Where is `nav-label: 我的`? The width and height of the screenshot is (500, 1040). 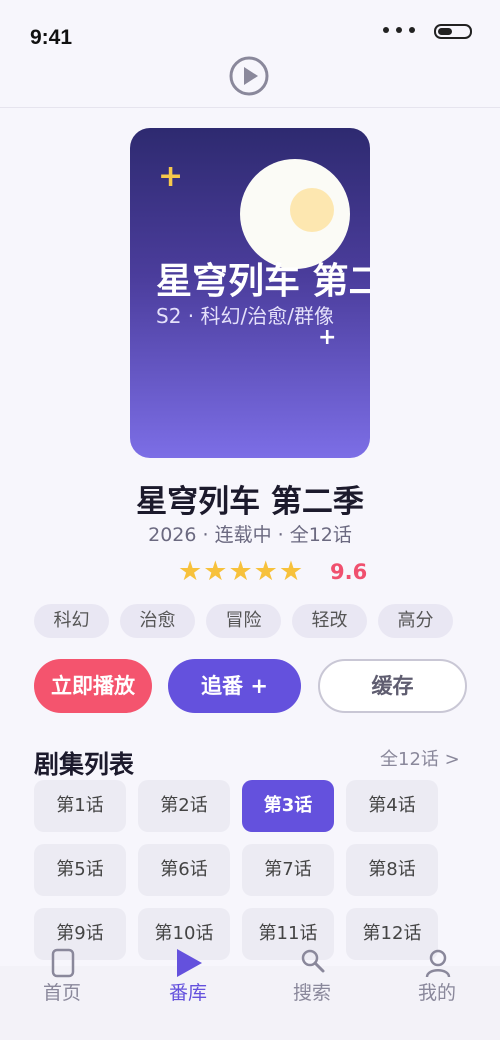 nav-label: 我的 is located at coordinates (436, 993).